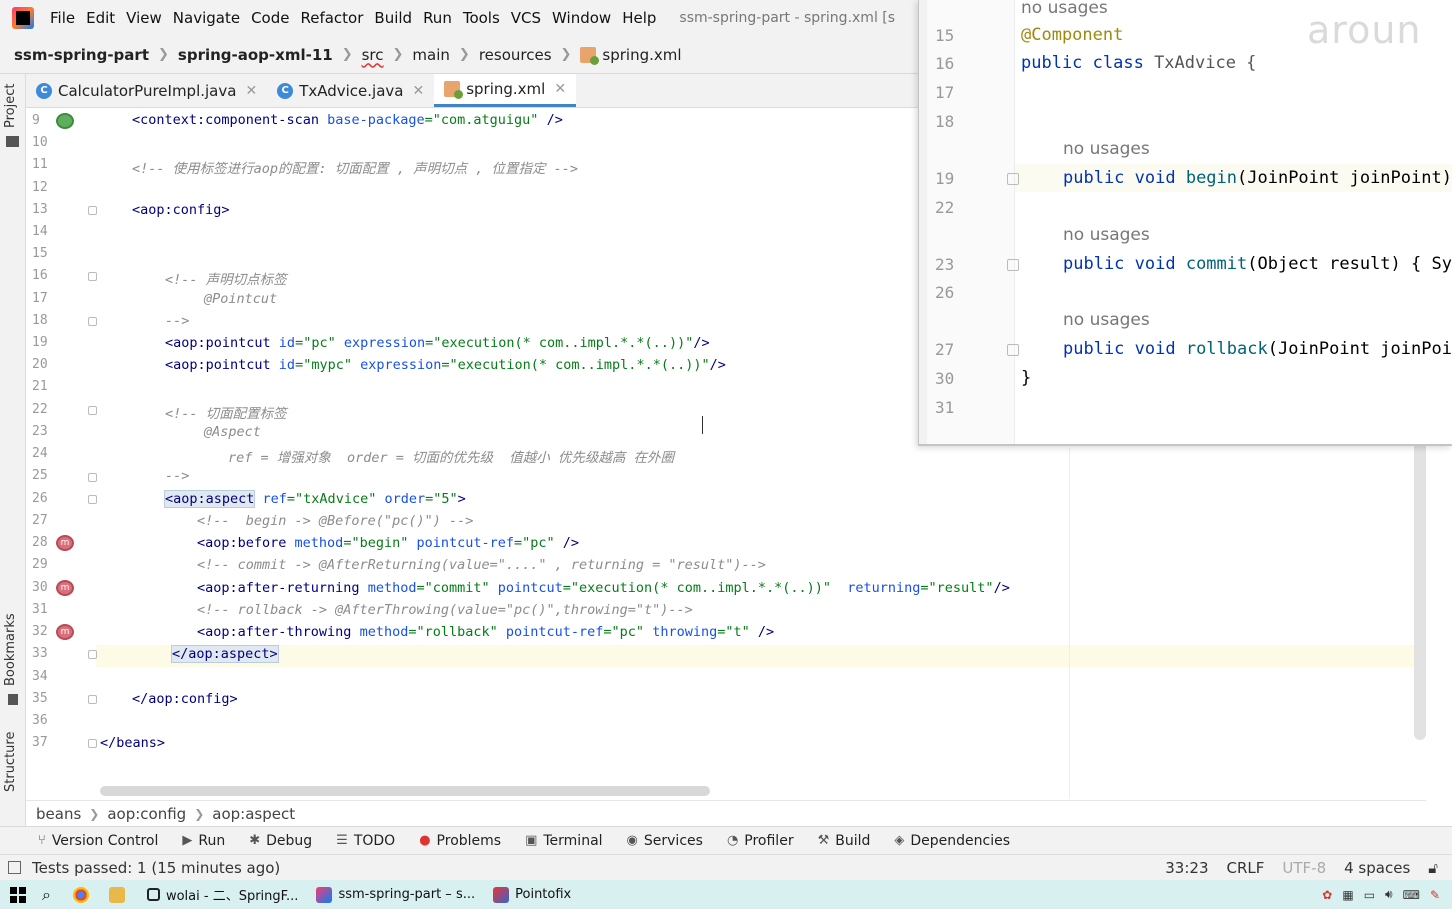 The width and height of the screenshot is (1452, 909). Describe the element at coordinates (1433, 868) in the screenshot. I see `lock-icon: 🔓︎` at that location.